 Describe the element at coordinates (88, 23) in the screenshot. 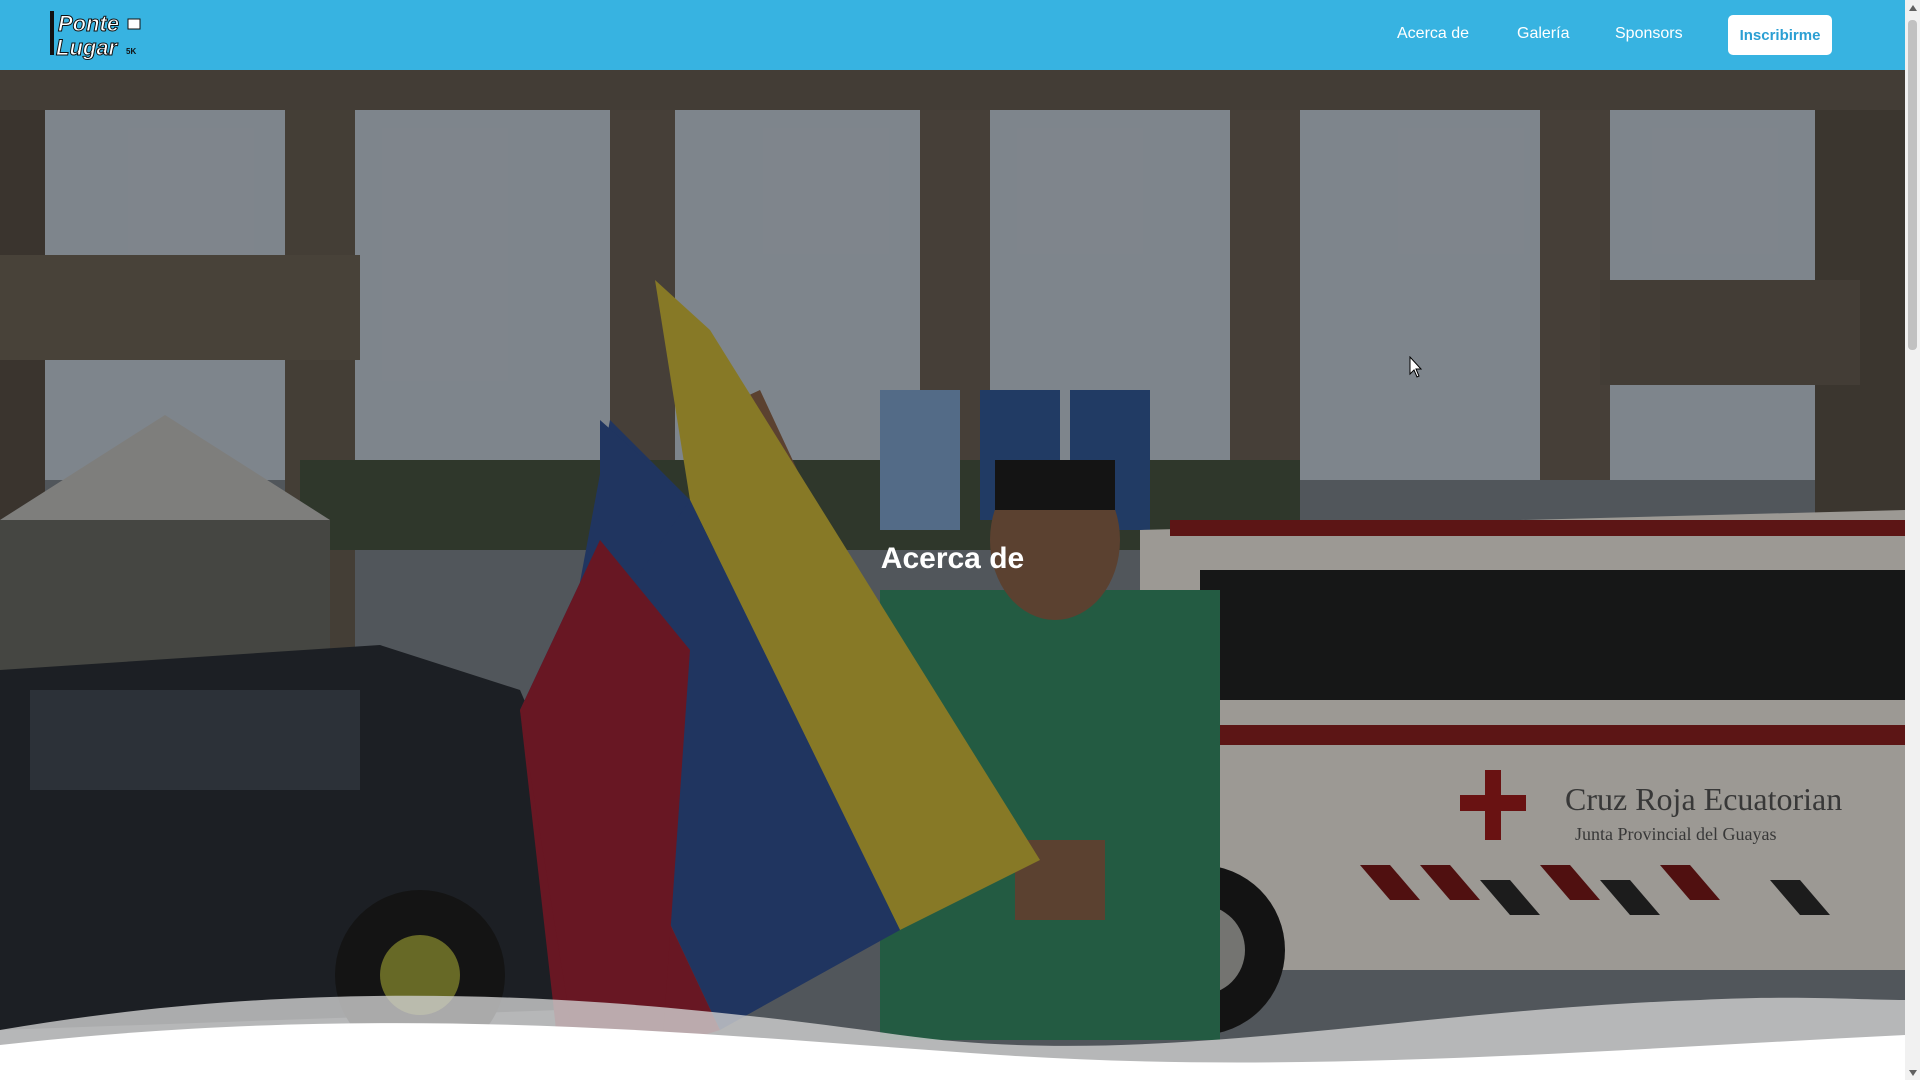

I see `svg-text: Ponte` at that location.